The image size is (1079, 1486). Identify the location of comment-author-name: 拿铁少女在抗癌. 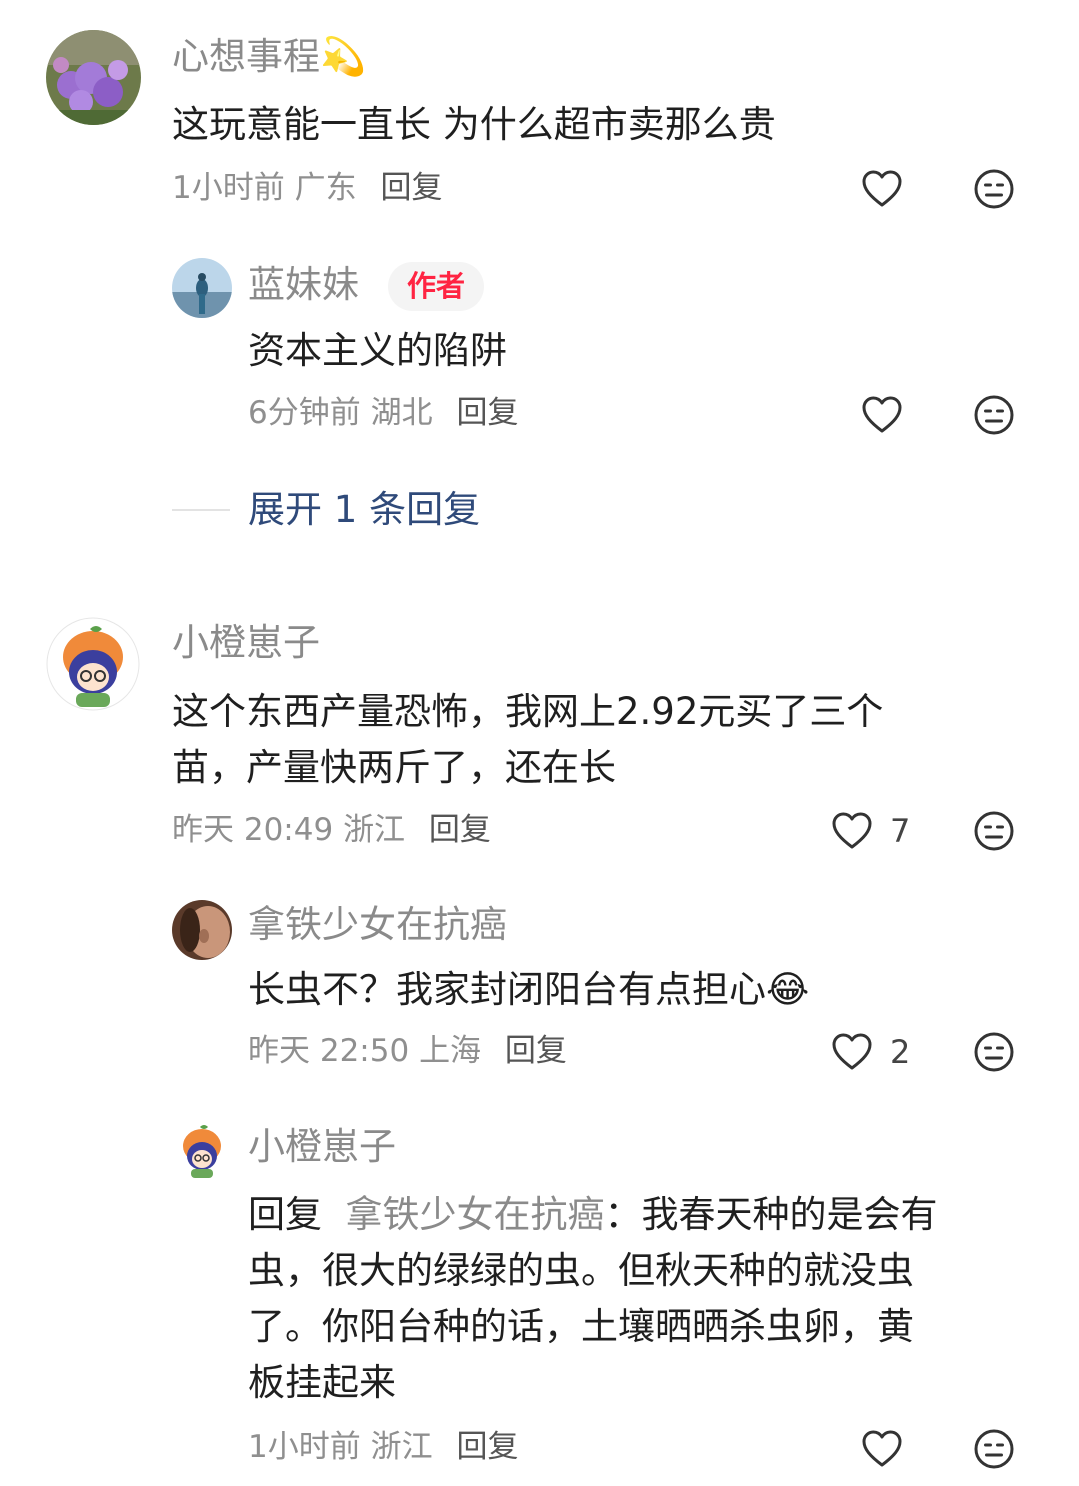
(377, 924).